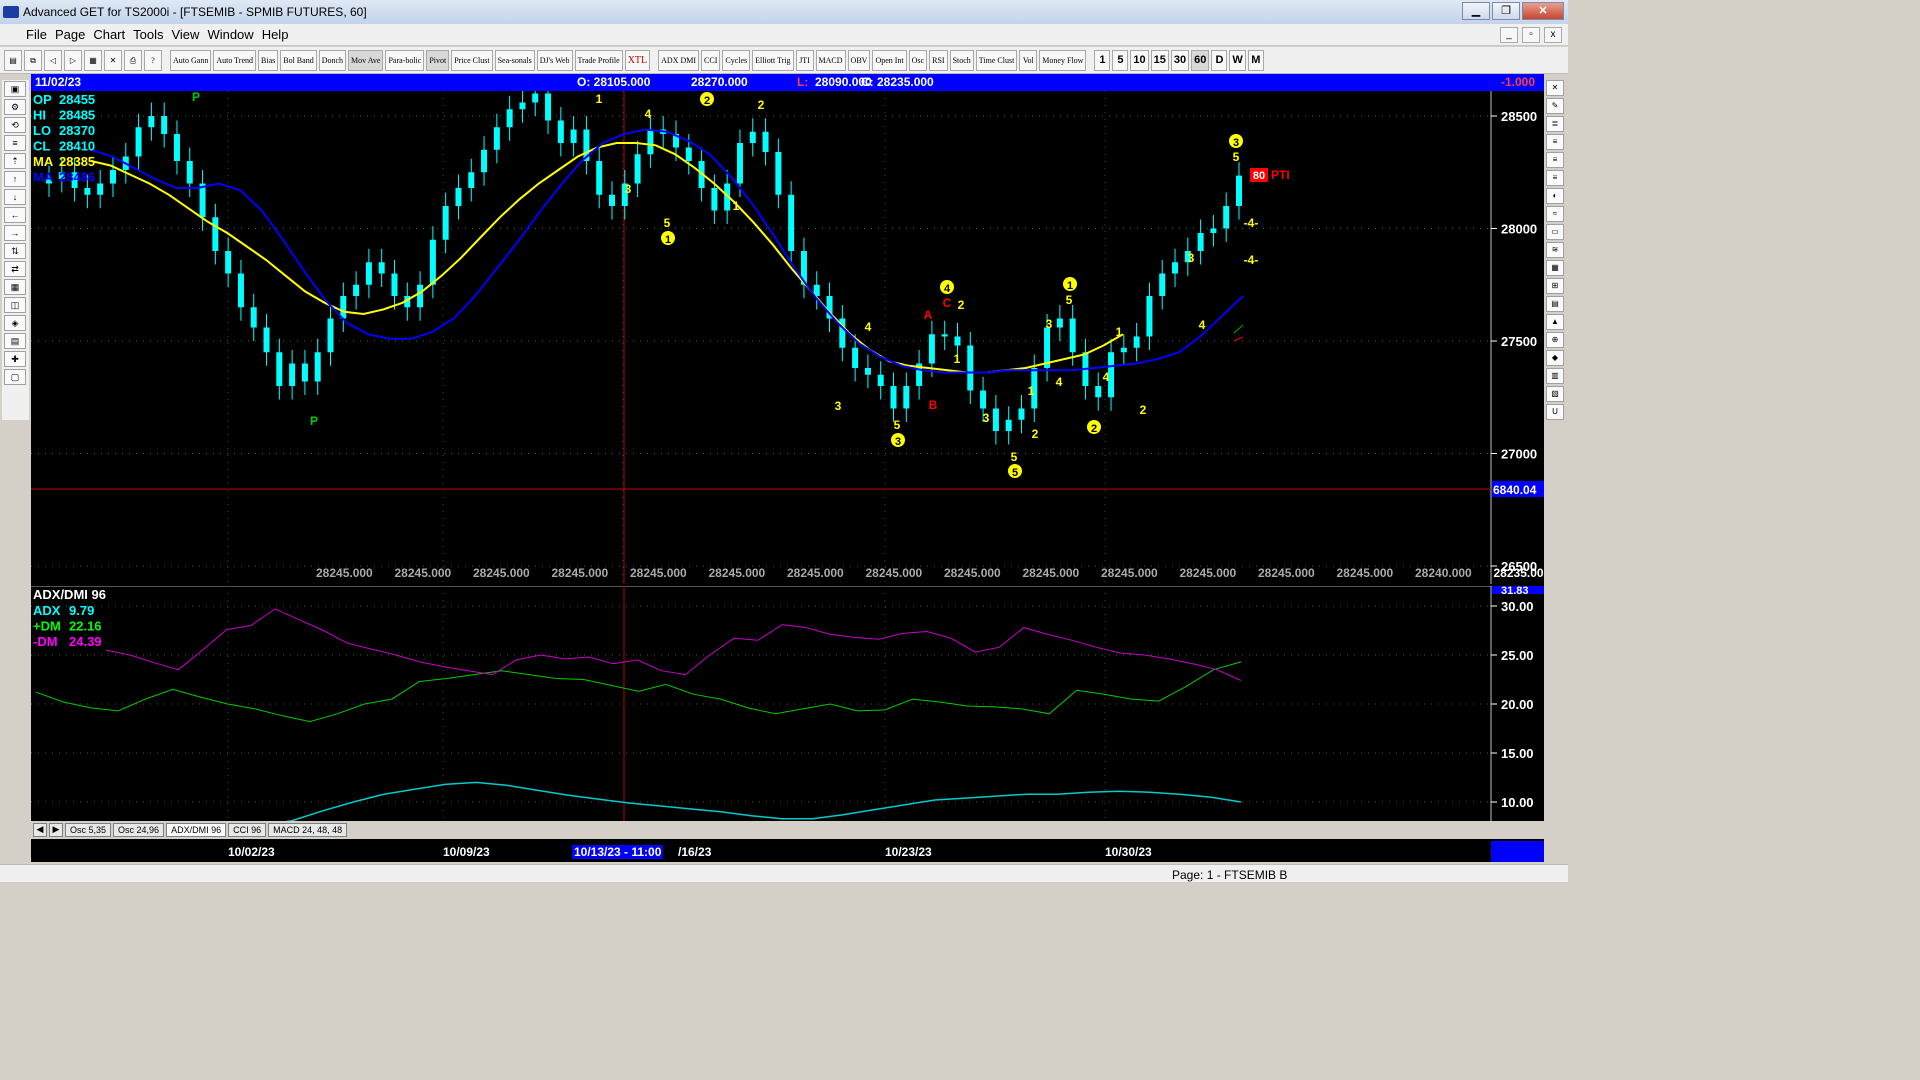 This screenshot has width=1920, height=1080. Describe the element at coordinates (15, 197) in the screenshot. I see `left-tool-icon: ↓` at that location.